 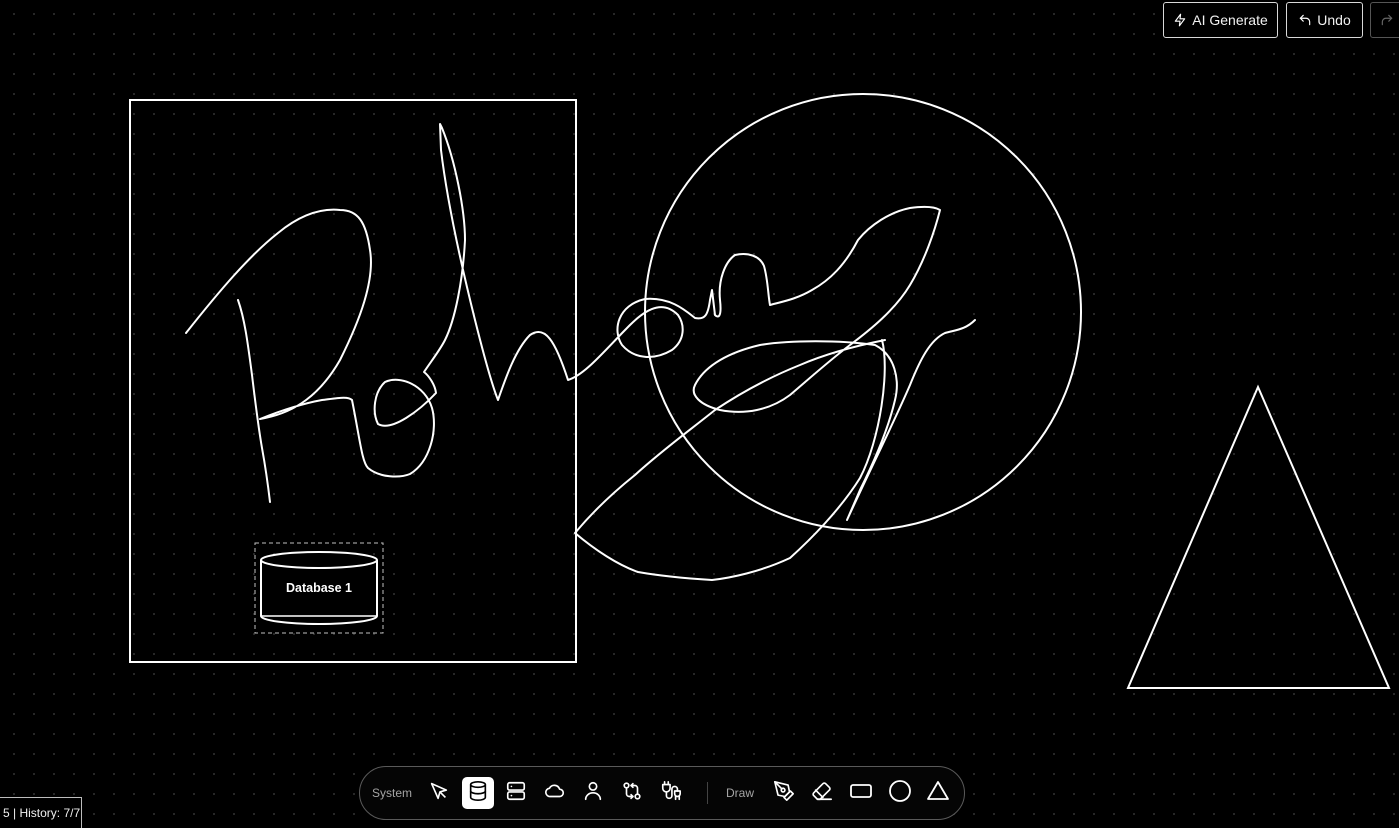 I want to click on tool-database, so click(x=478, y=793).